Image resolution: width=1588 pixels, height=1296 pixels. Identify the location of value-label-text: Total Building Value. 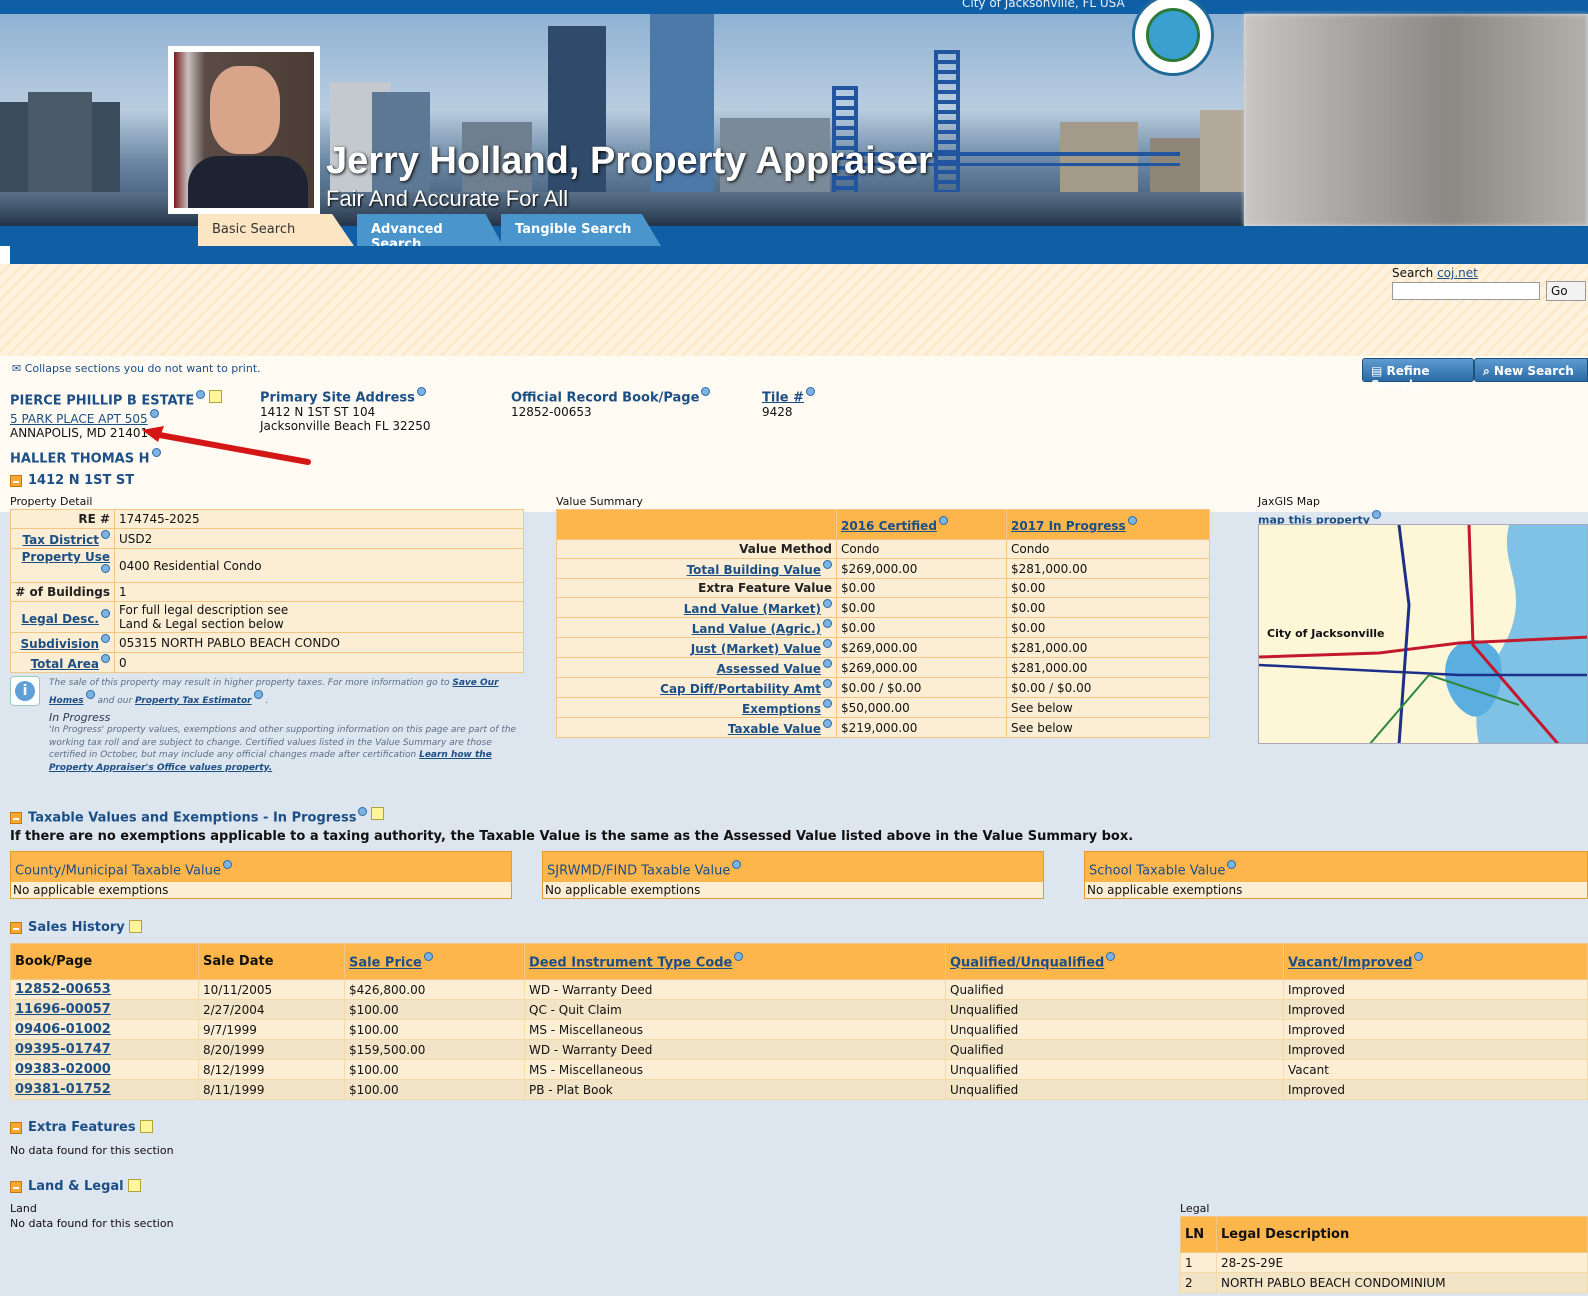
(754, 570).